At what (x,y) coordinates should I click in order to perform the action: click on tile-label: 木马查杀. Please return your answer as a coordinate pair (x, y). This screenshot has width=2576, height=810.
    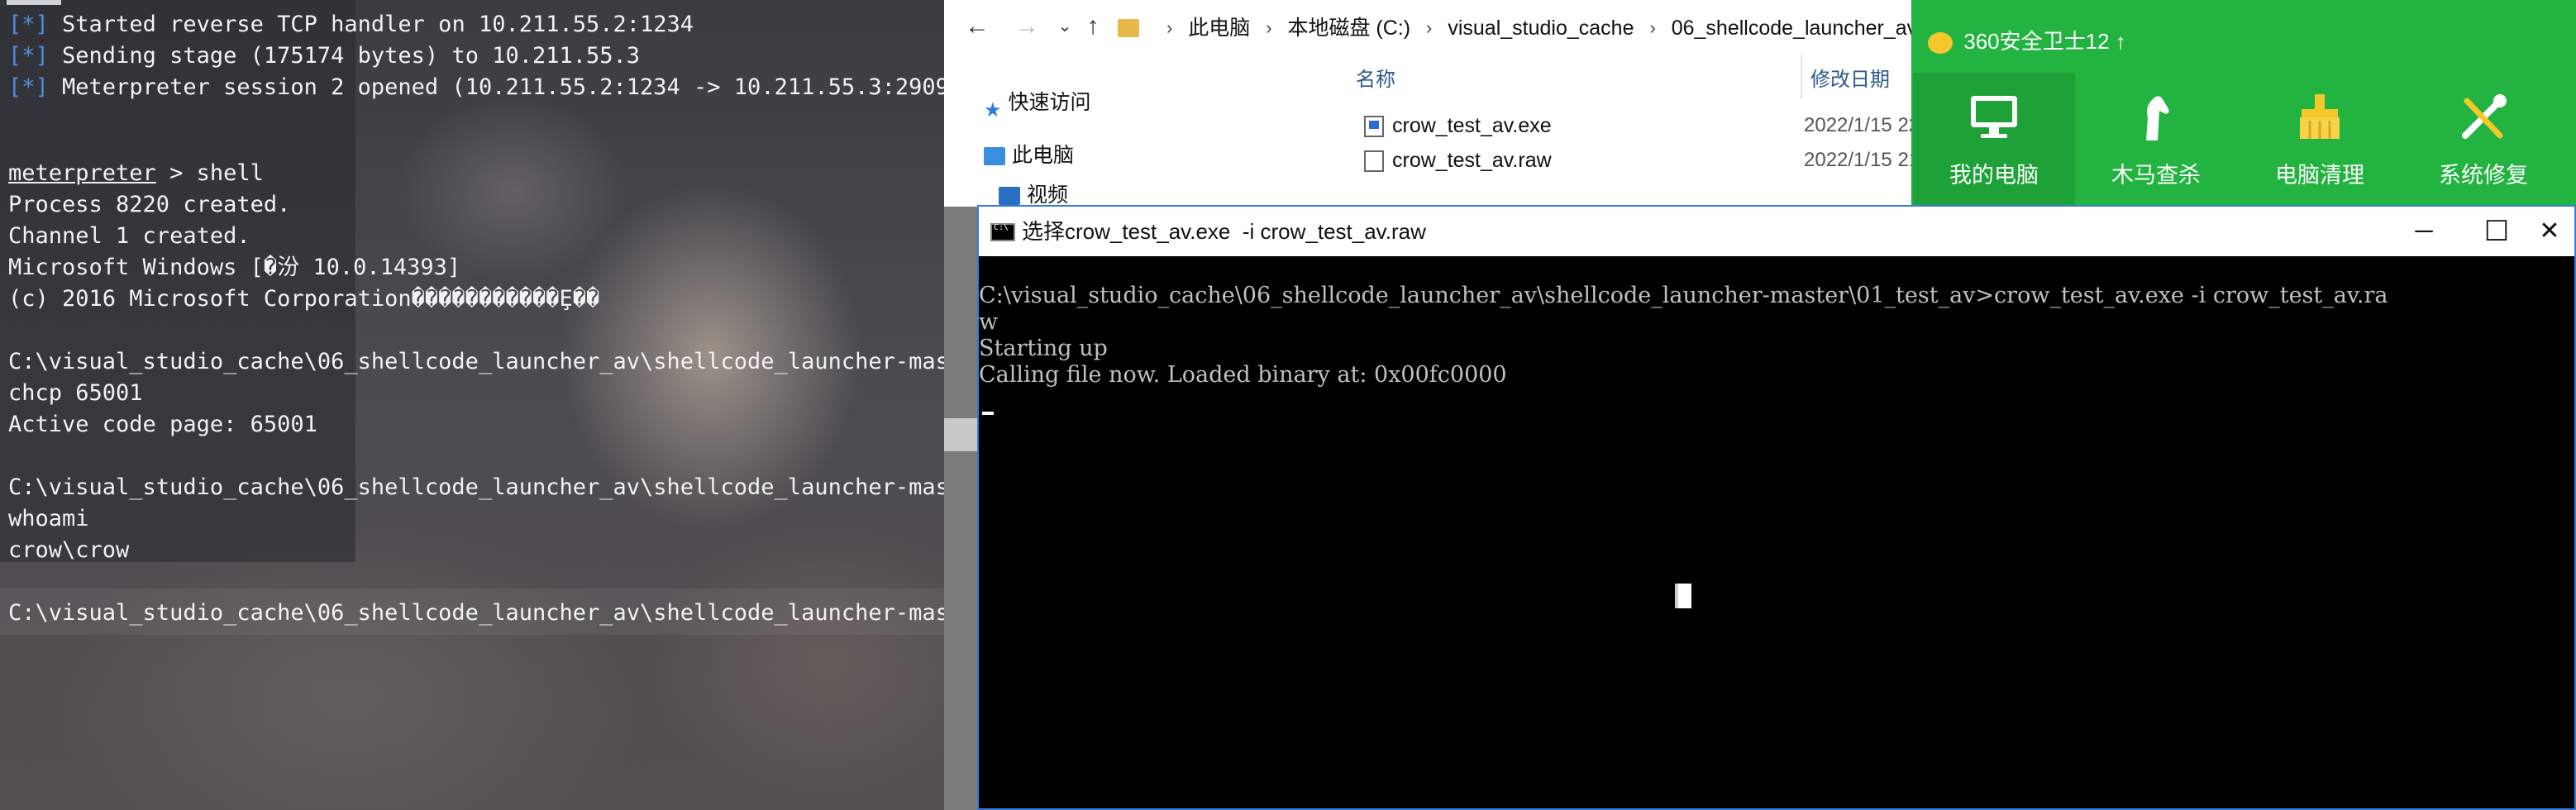
    Looking at the image, I should click on (2156, 175).